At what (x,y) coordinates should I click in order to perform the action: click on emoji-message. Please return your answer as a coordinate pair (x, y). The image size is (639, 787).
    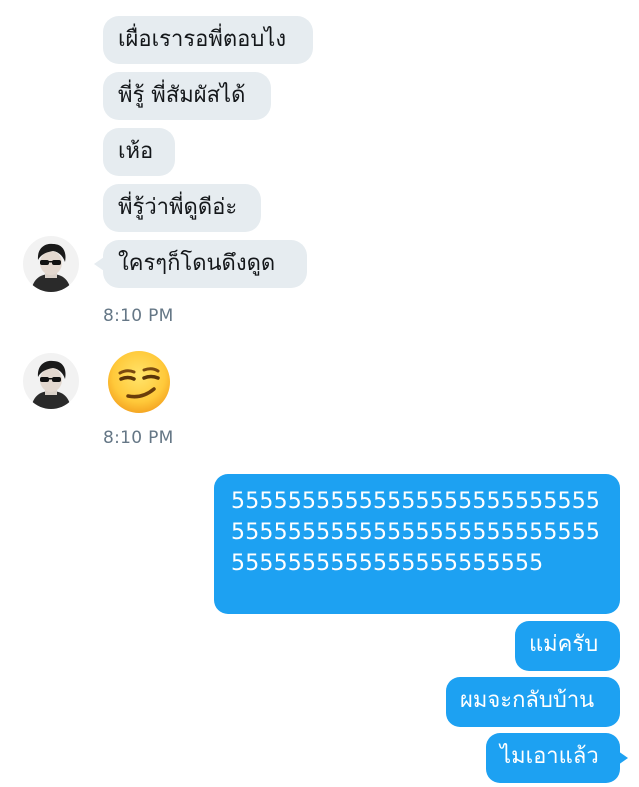
    Looking at the image, I should click on (139, 384).